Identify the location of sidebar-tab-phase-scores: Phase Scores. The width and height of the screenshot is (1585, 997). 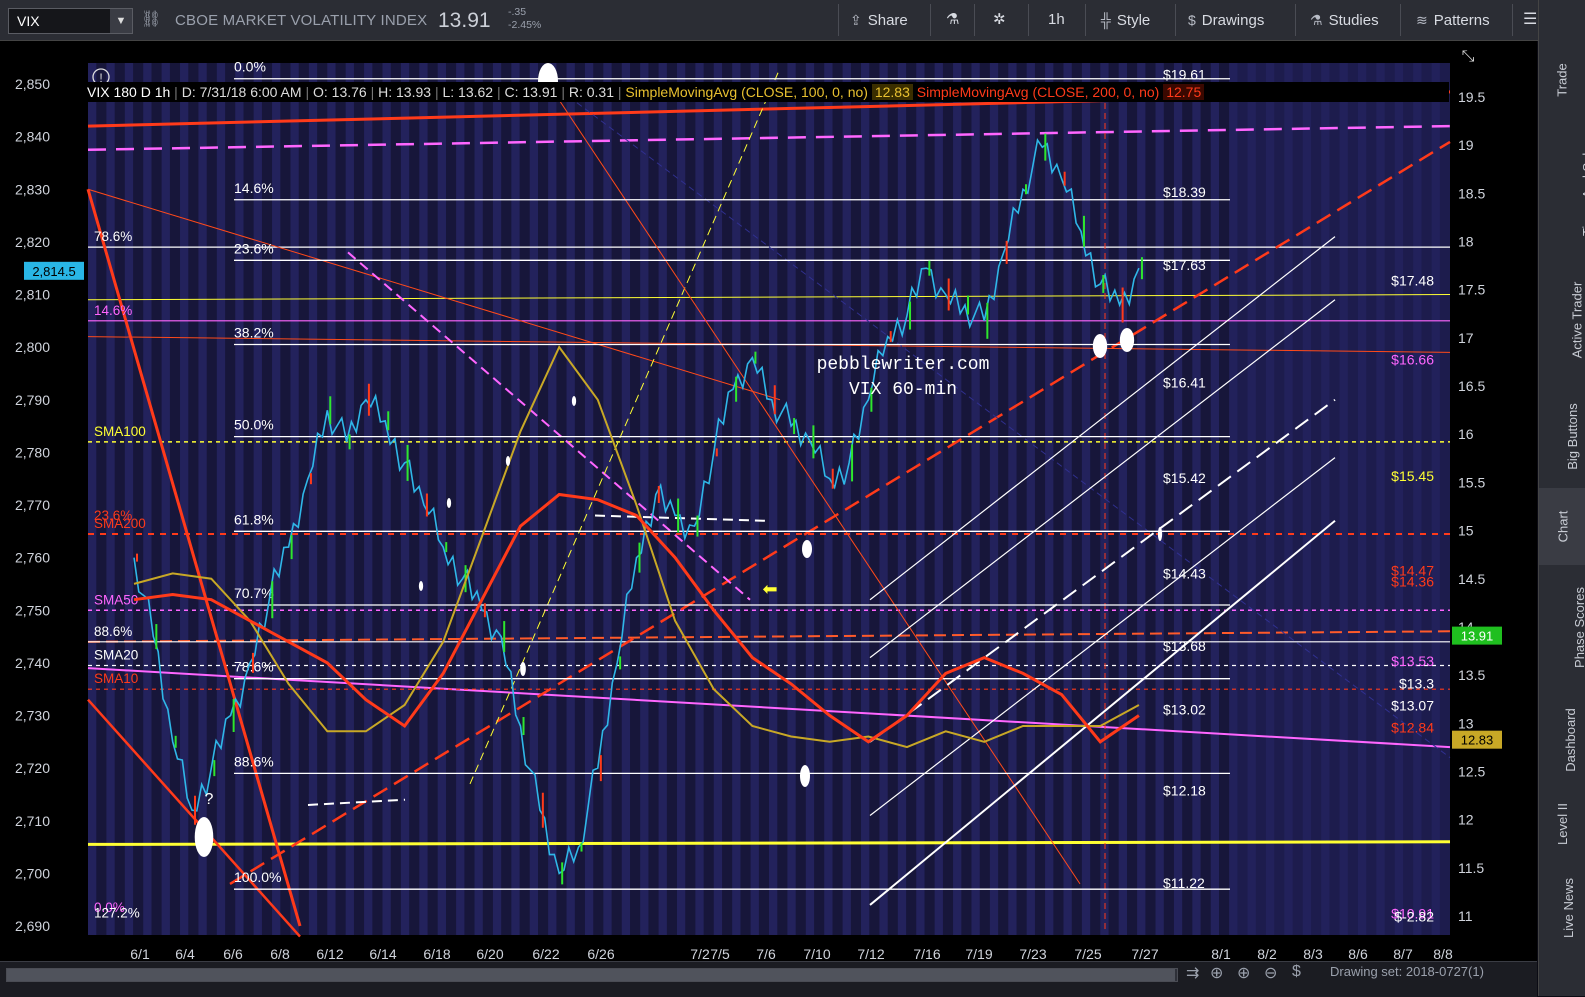
(1562, 627).